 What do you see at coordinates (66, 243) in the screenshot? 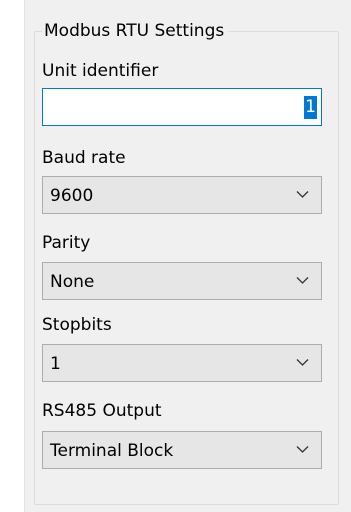
I see `parity-label: Parity` at bounding box center [66, 243].